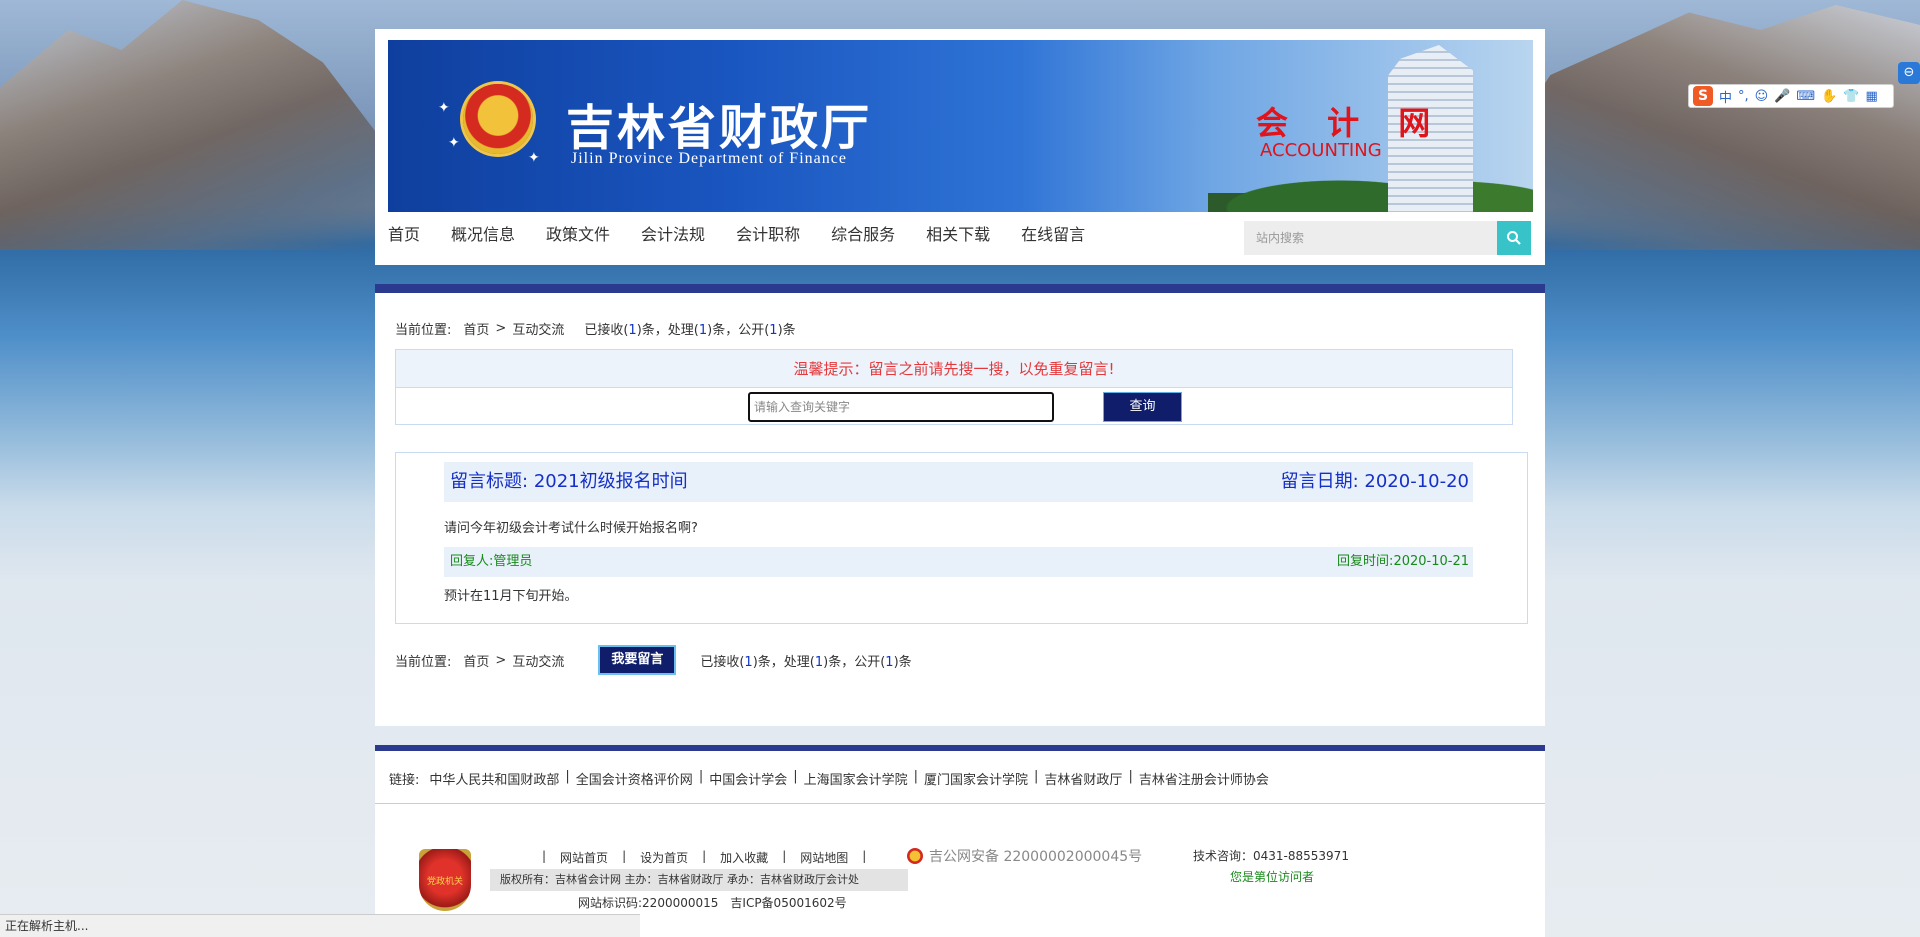 Image resolution: width=1920 pixels, height=937 pixels. I want to click on nav-item-online-message: 在线留言, so click(1053, 235).